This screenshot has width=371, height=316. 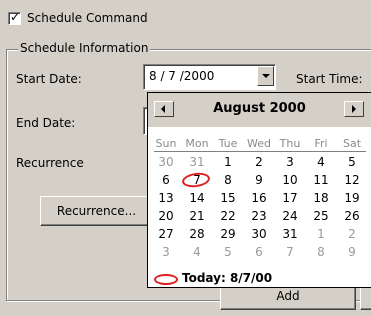 I want to click on start-date-label: Start Date:, so click(x=49, y=79).